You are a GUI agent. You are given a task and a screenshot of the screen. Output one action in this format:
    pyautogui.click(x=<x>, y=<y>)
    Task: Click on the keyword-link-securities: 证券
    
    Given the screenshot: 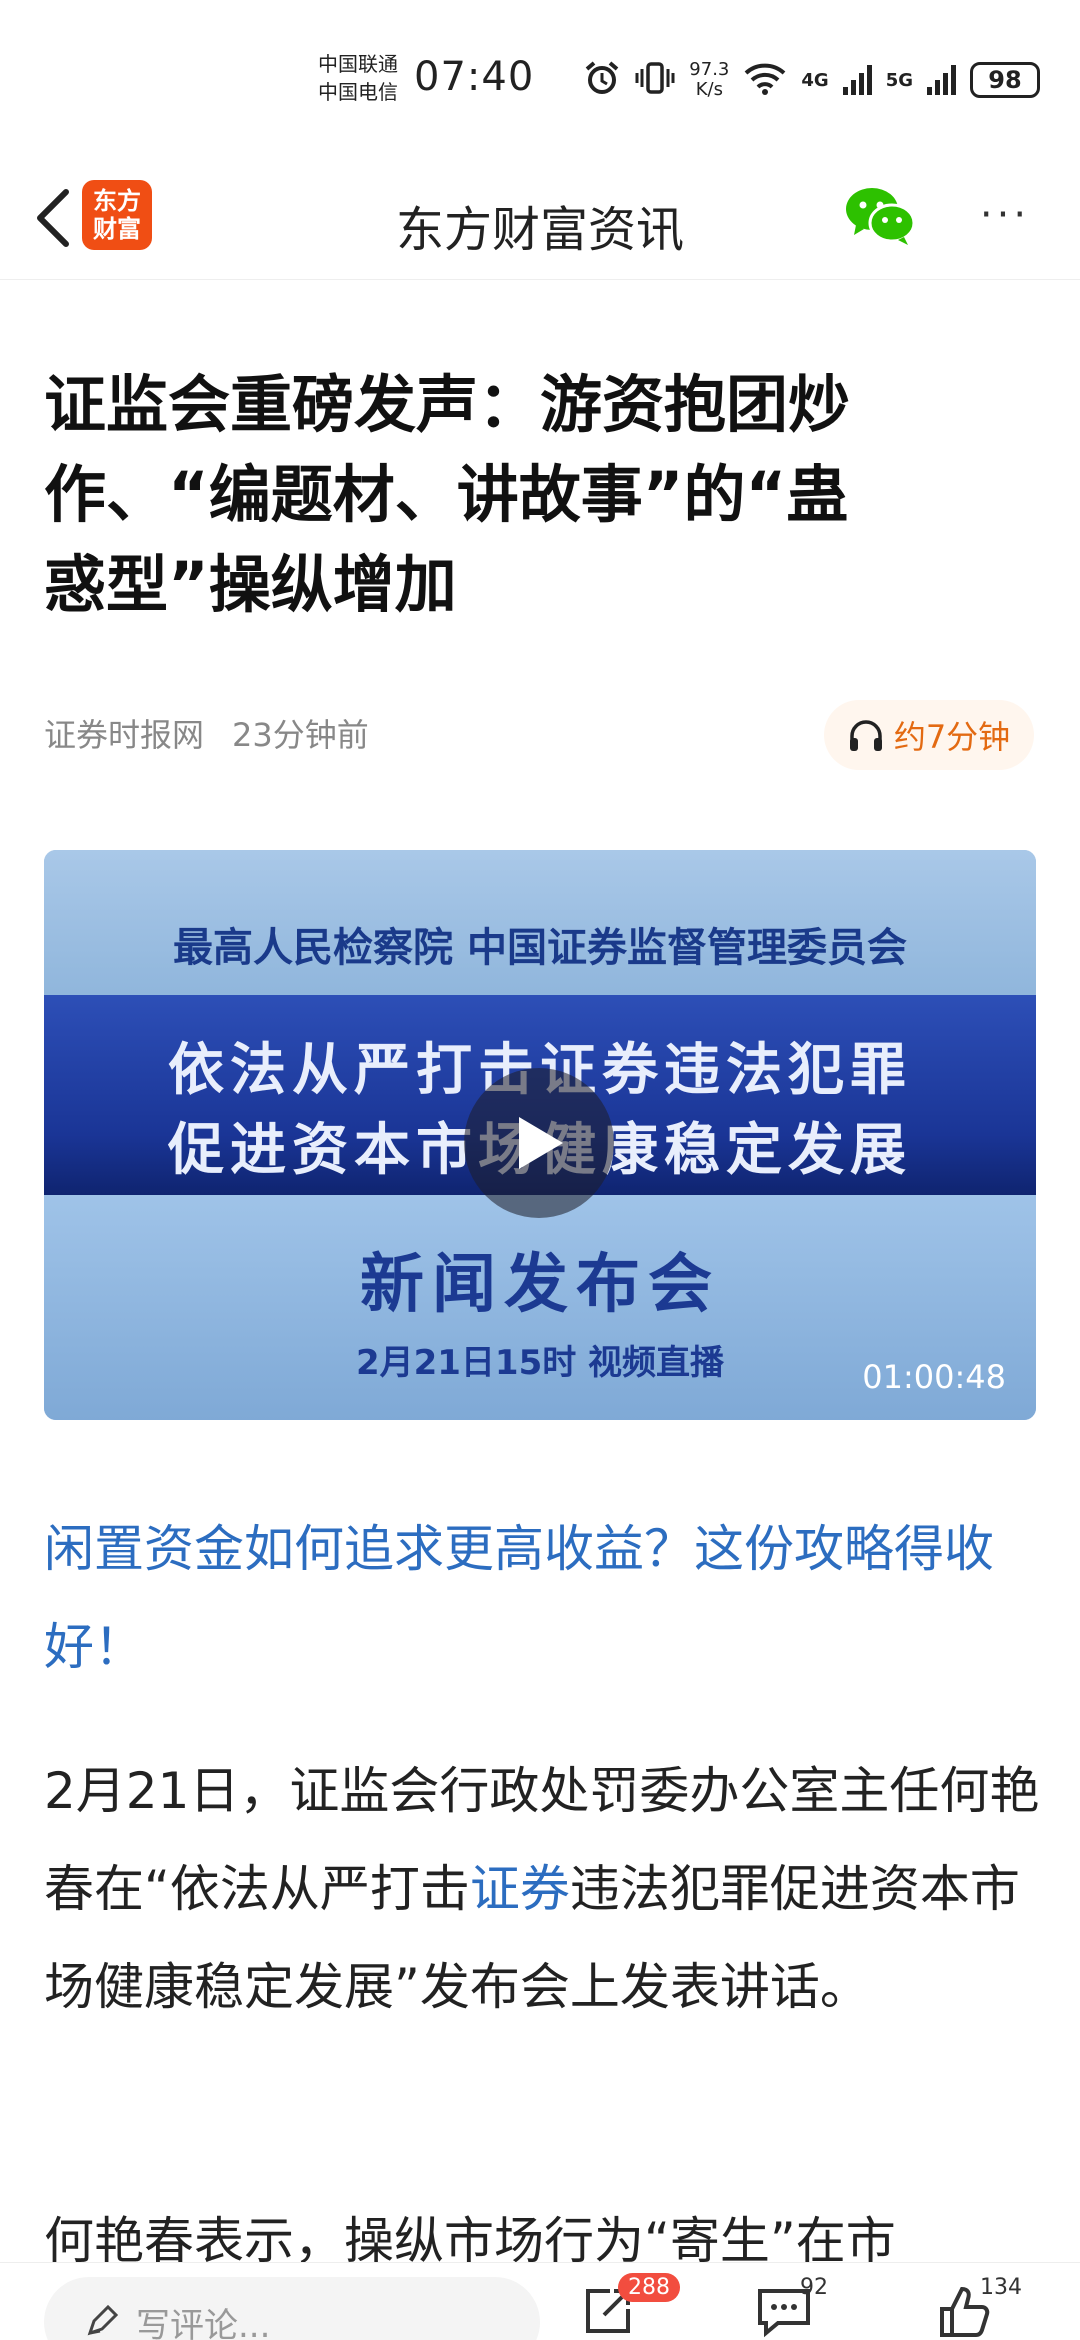 What is the action you would take?
    pyautogui.click(x=520, y=1889)
    